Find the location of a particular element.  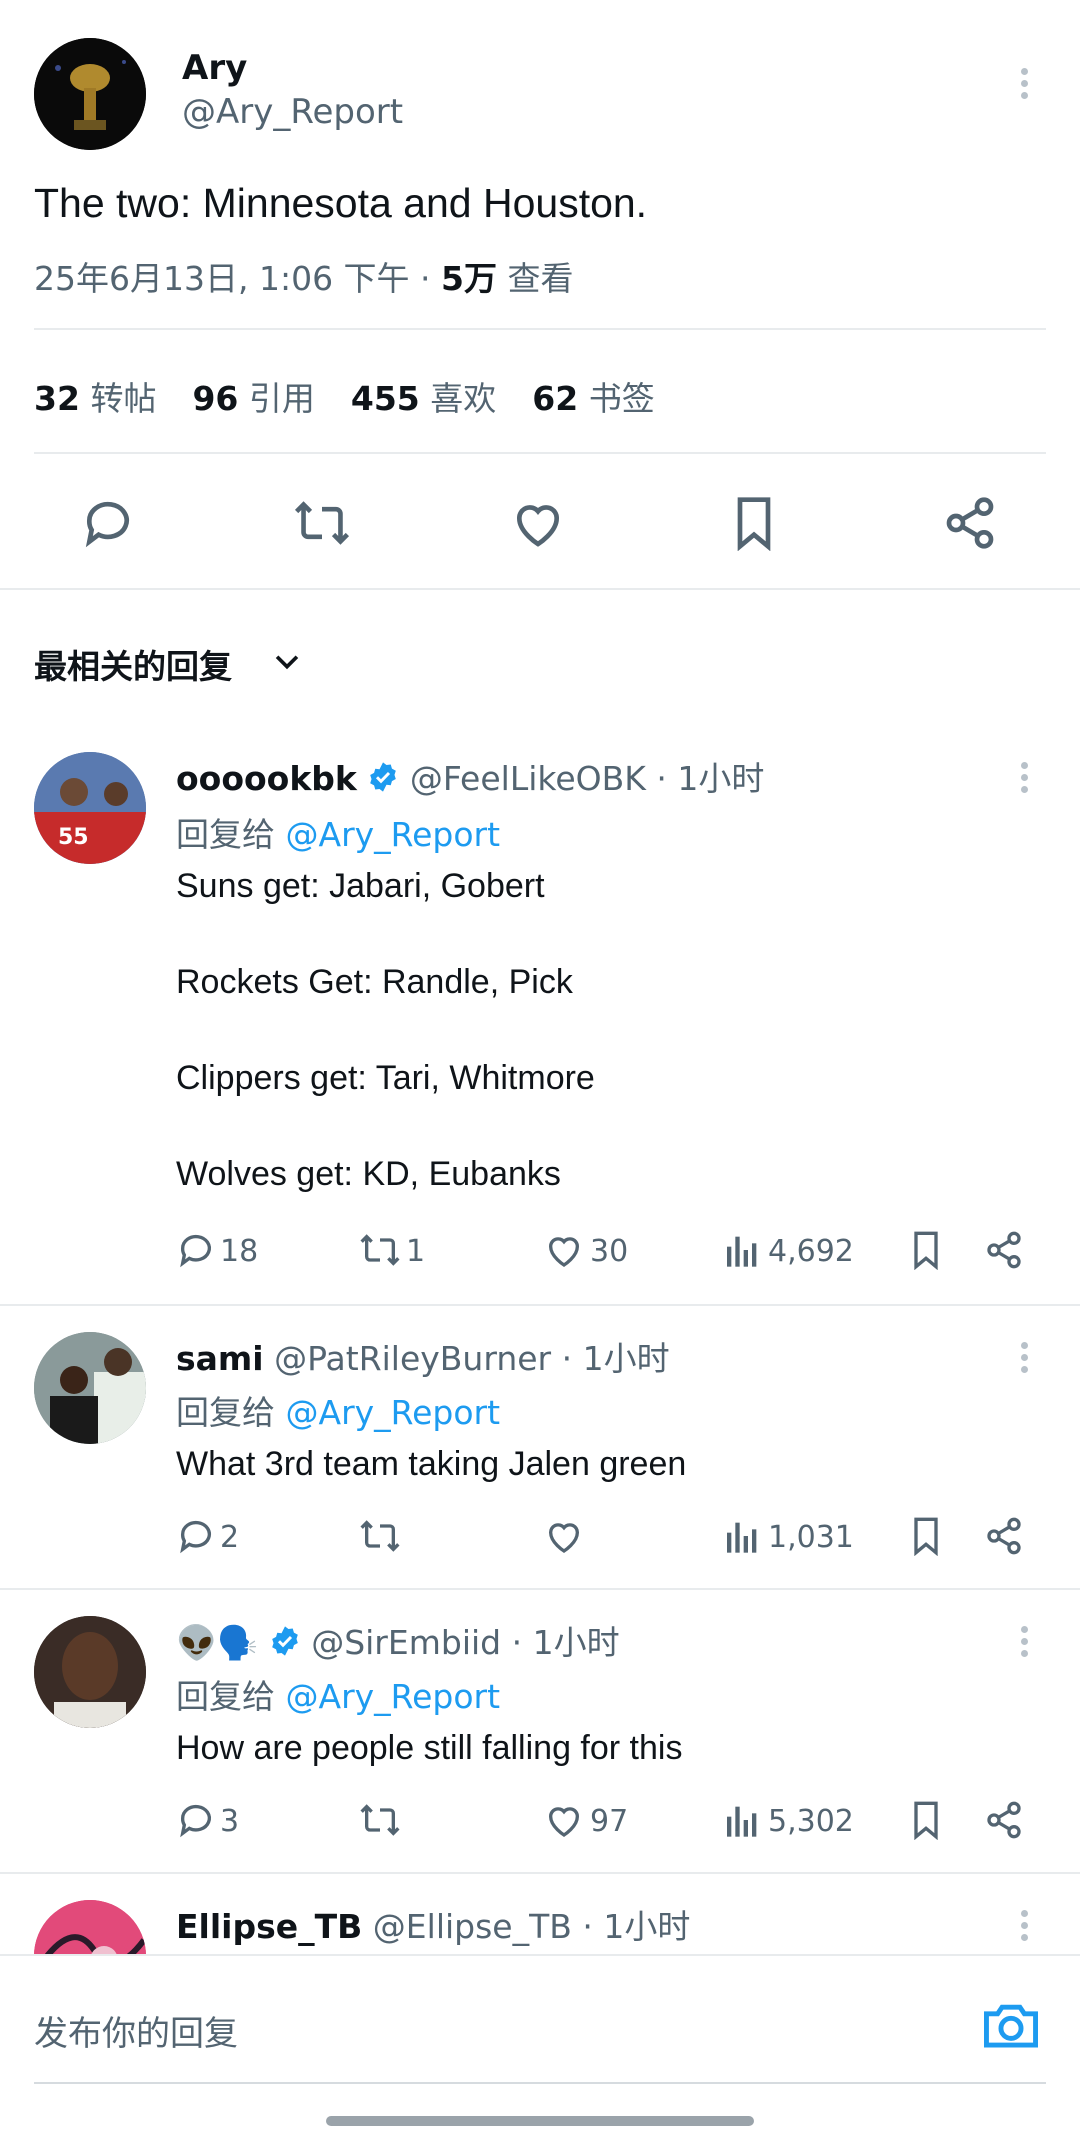

reply-count: 2 is located at coordinates (230, 1537).